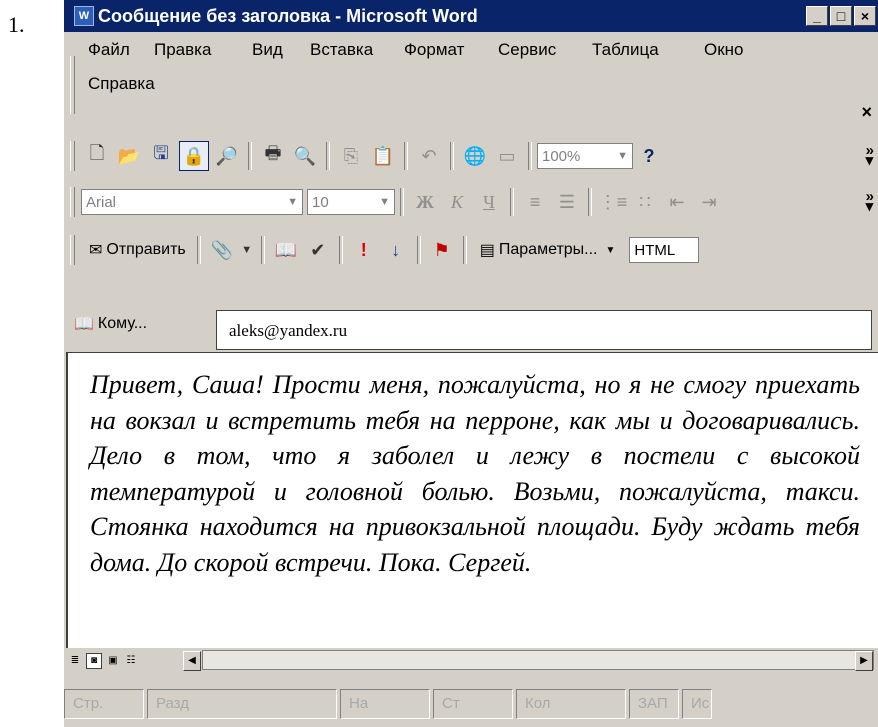 The image size is (878, 727). Describe the element at coordinates (677, 202) in the screenshot. I see `decrease-indent-icon: ⇤` at that location.